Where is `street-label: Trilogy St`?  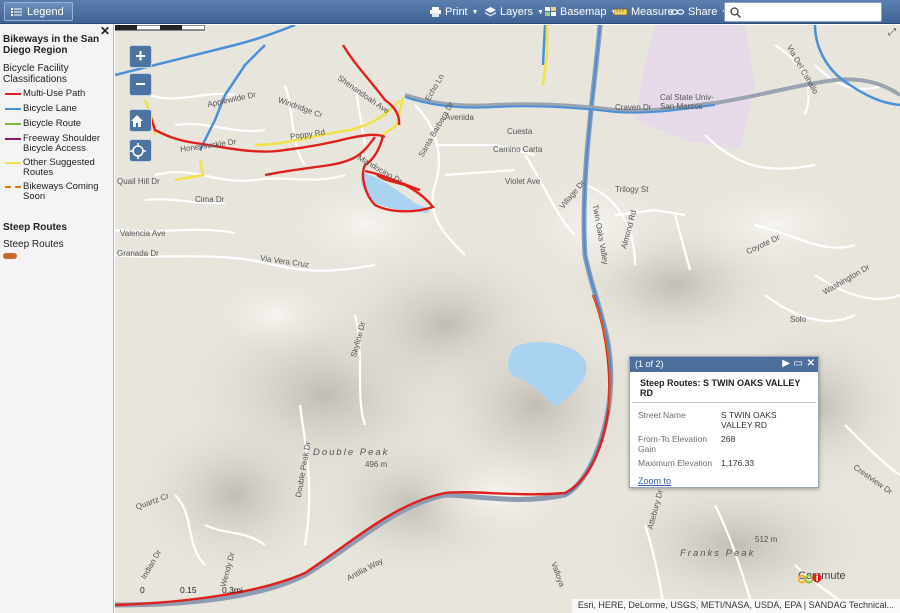 street-label: Trilogy St is located at coordinates (632, 189).